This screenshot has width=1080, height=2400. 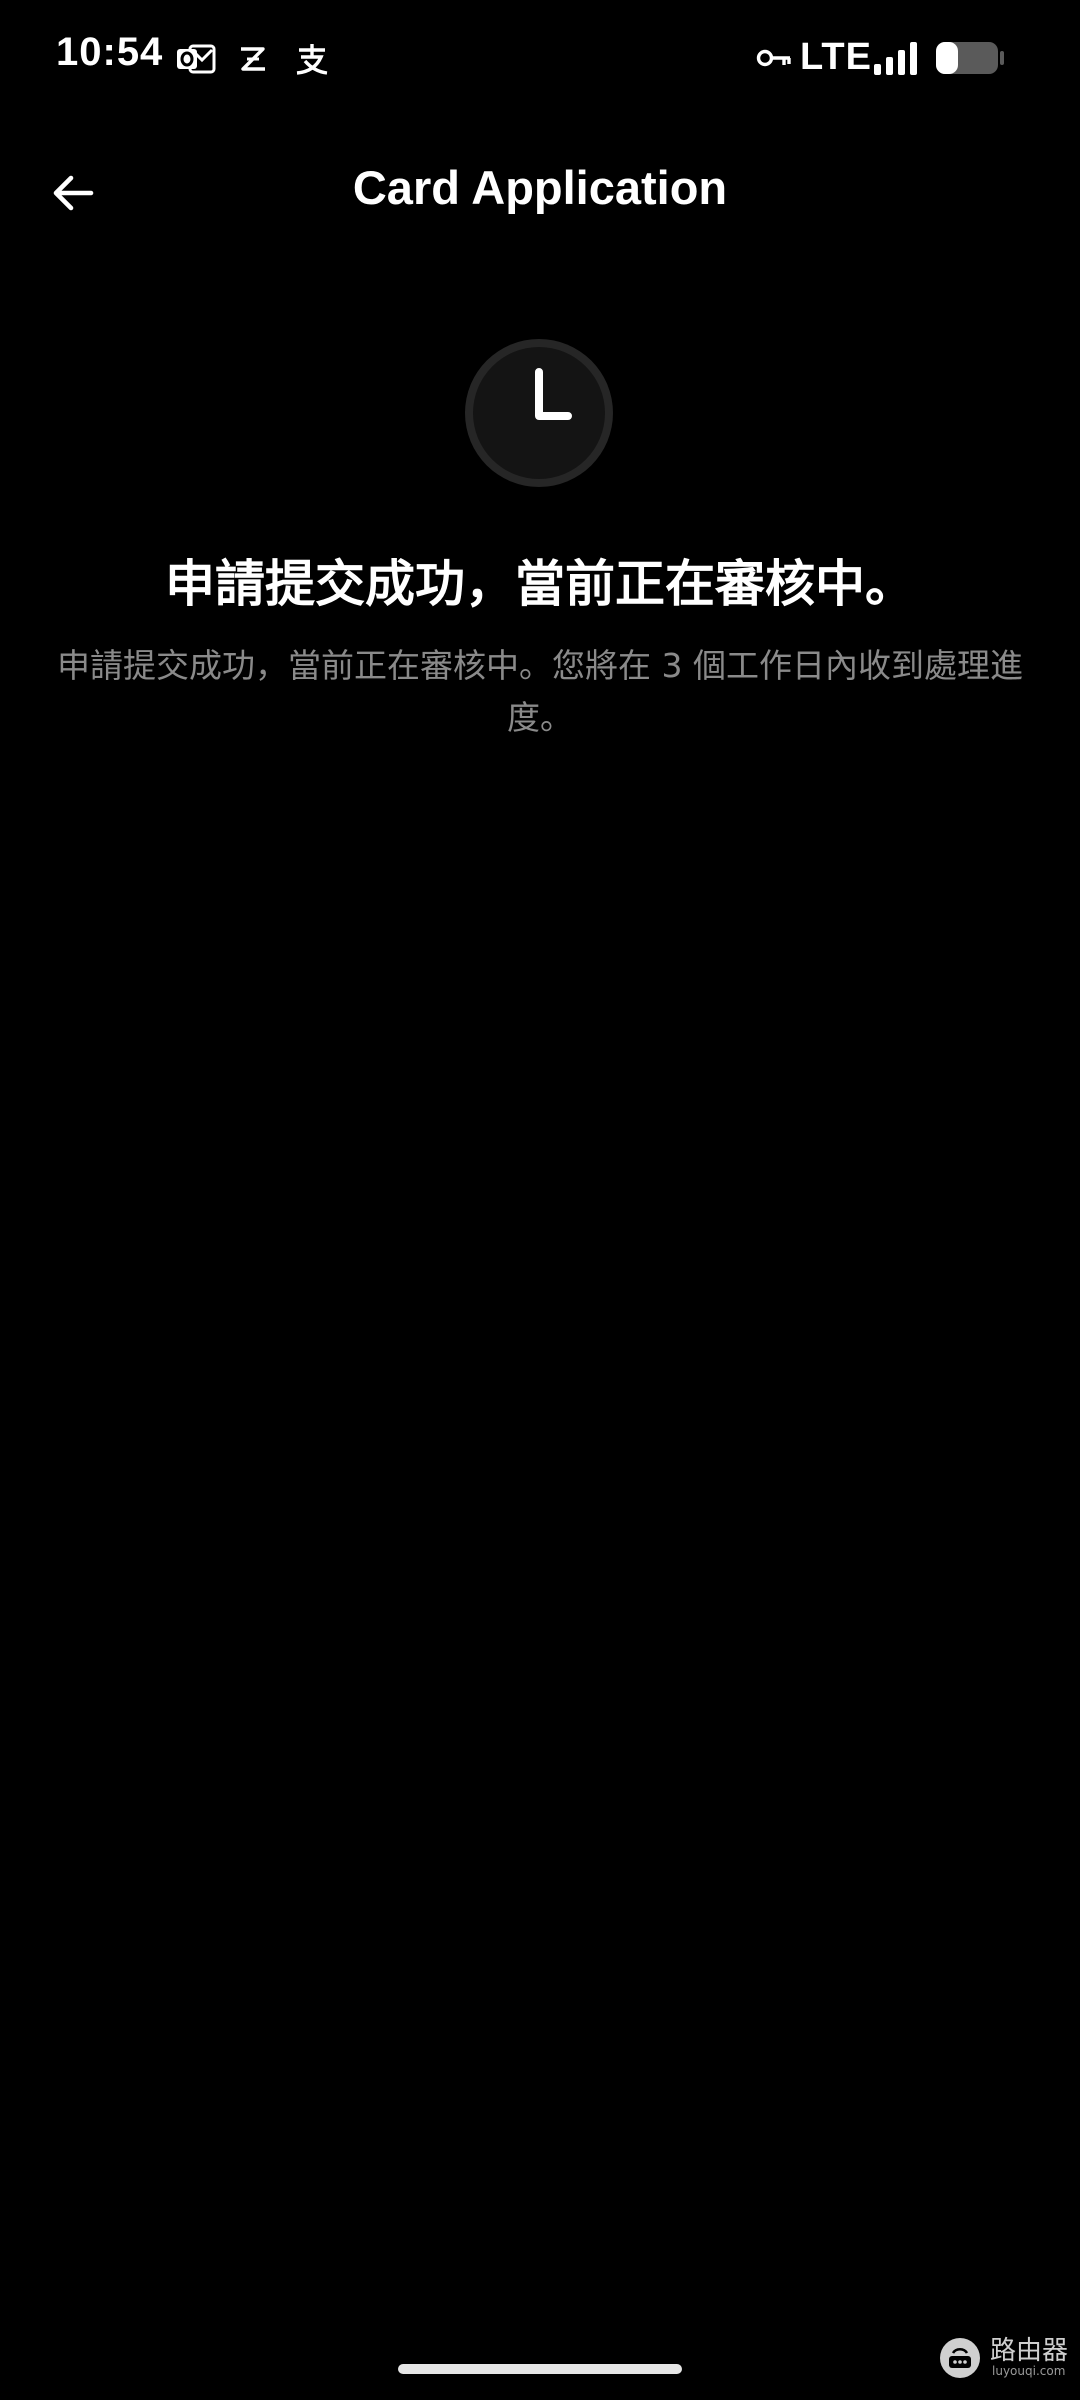 What do you see at coordinates (540, 59) in the screenshot?
I see `status-bar: 10:54 LTE` at bounding box center [540, 59].